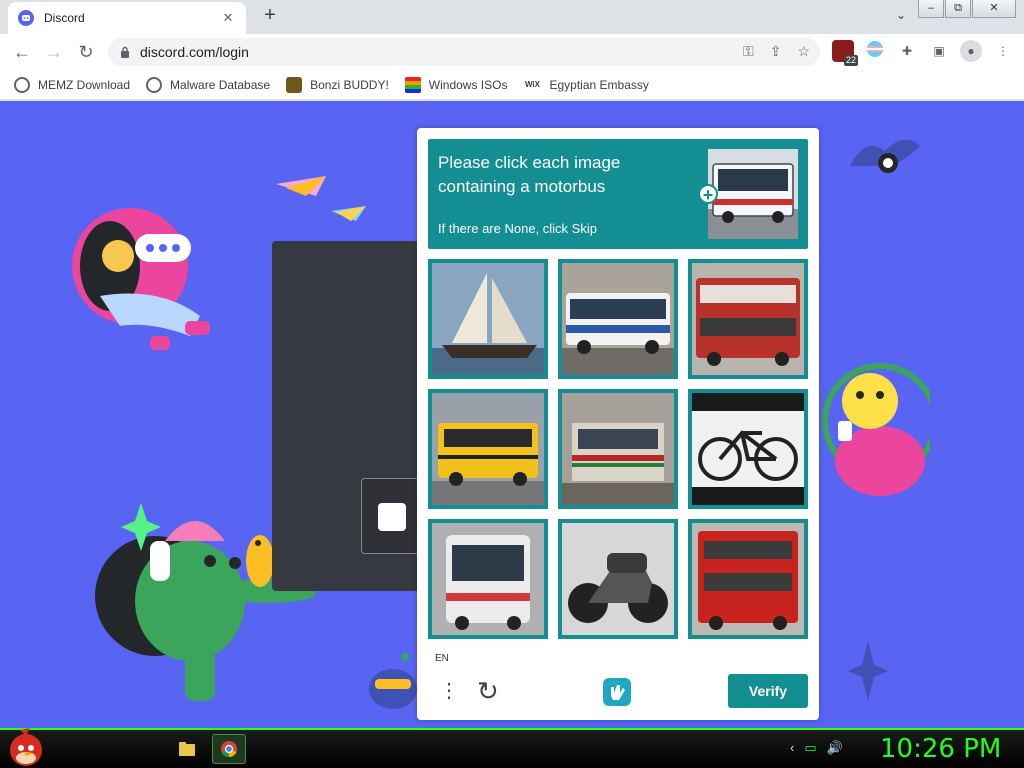 The image size is (1024, 768). I want to click on trans-flag-extension-icon, so click(875, 51).